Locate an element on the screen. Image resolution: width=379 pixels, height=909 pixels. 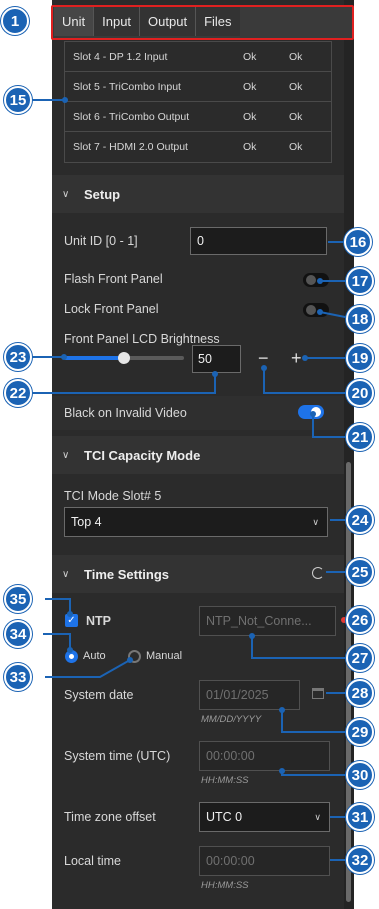
callout-badge: 26 is located at coordinates (360, 620).